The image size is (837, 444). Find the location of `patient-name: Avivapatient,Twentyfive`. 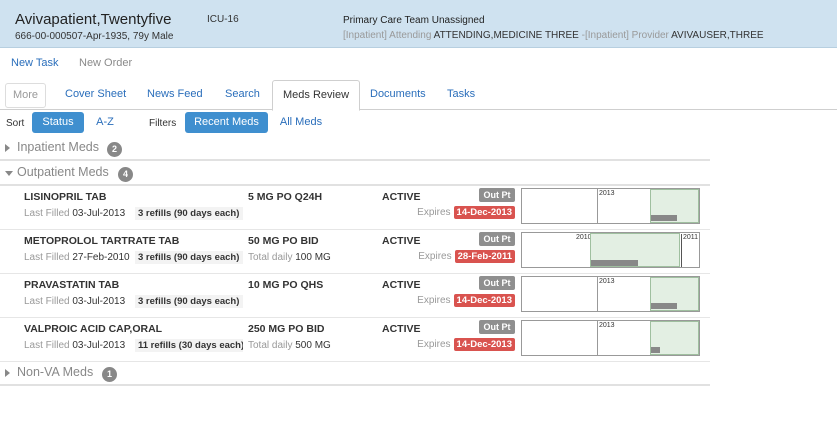

patient-name: Avivapatient,Twentyfive is located at coordinates (93, 19).